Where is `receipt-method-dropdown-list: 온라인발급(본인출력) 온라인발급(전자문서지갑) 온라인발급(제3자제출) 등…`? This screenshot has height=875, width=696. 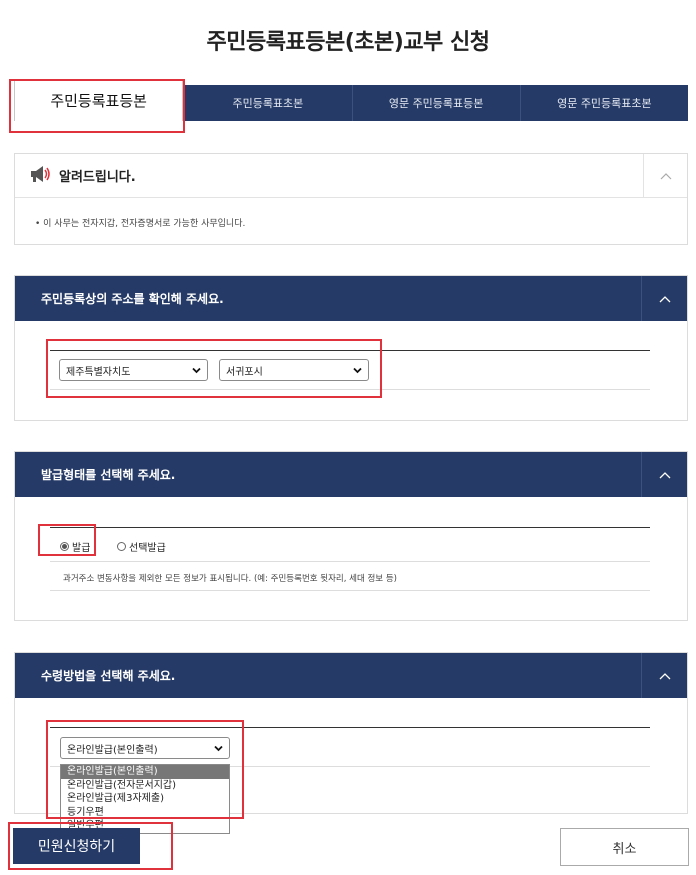 receipt-method-dropdown-list: 온라인발급(본인출력) 온라인발급(전자문서지갑) 온라인발급(제3자제출) 등… is located at coordinates (145, 799).